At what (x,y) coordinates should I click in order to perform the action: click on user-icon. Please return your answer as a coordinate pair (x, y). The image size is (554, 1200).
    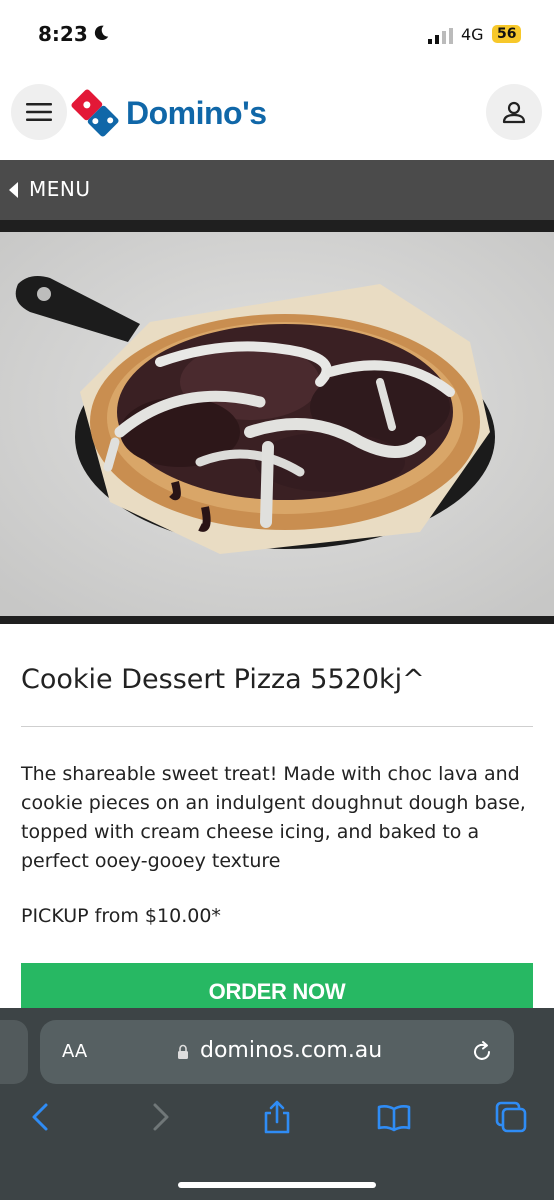
    Looking at the image, I should click on (514, 112).